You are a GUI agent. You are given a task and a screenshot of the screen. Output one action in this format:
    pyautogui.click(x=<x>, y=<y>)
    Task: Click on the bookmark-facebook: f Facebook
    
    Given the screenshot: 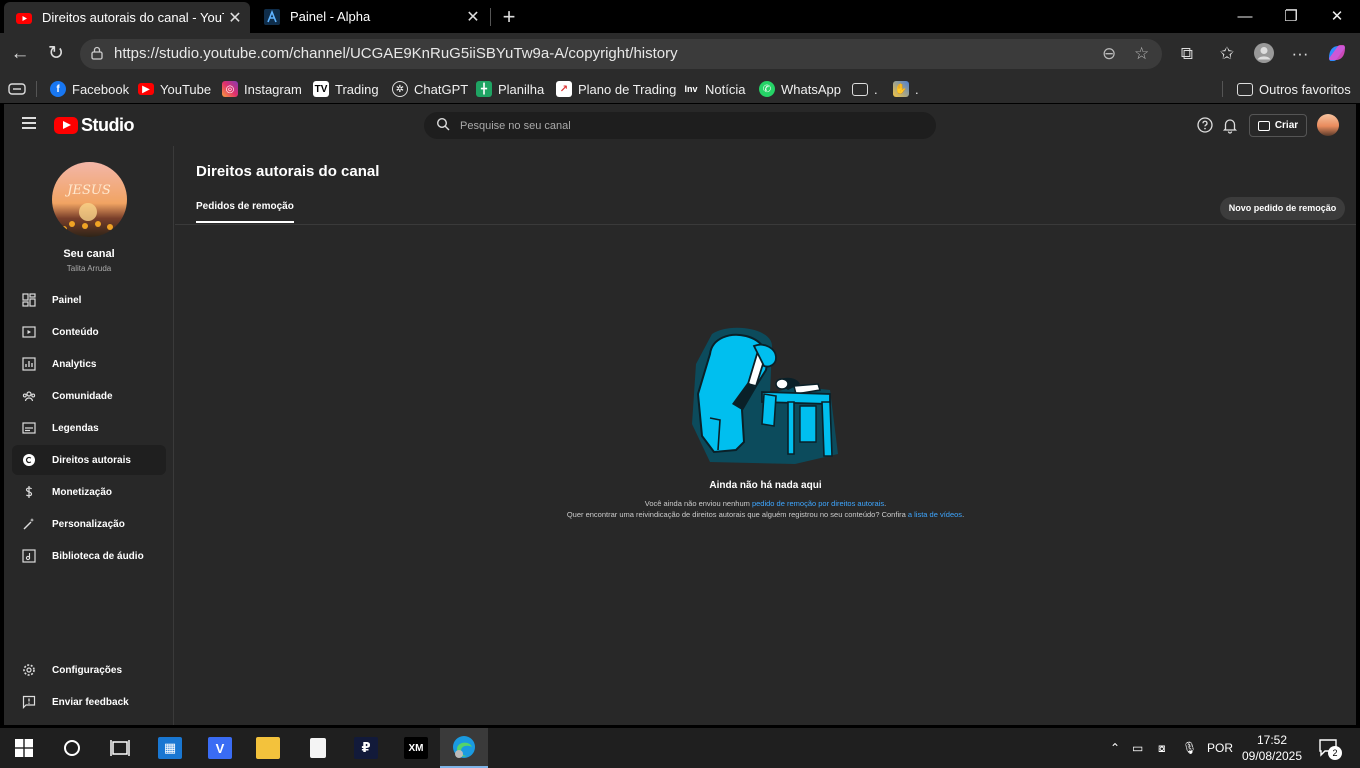 What is the action you would take?
    pyautogui.click(x=89, y=89)
    